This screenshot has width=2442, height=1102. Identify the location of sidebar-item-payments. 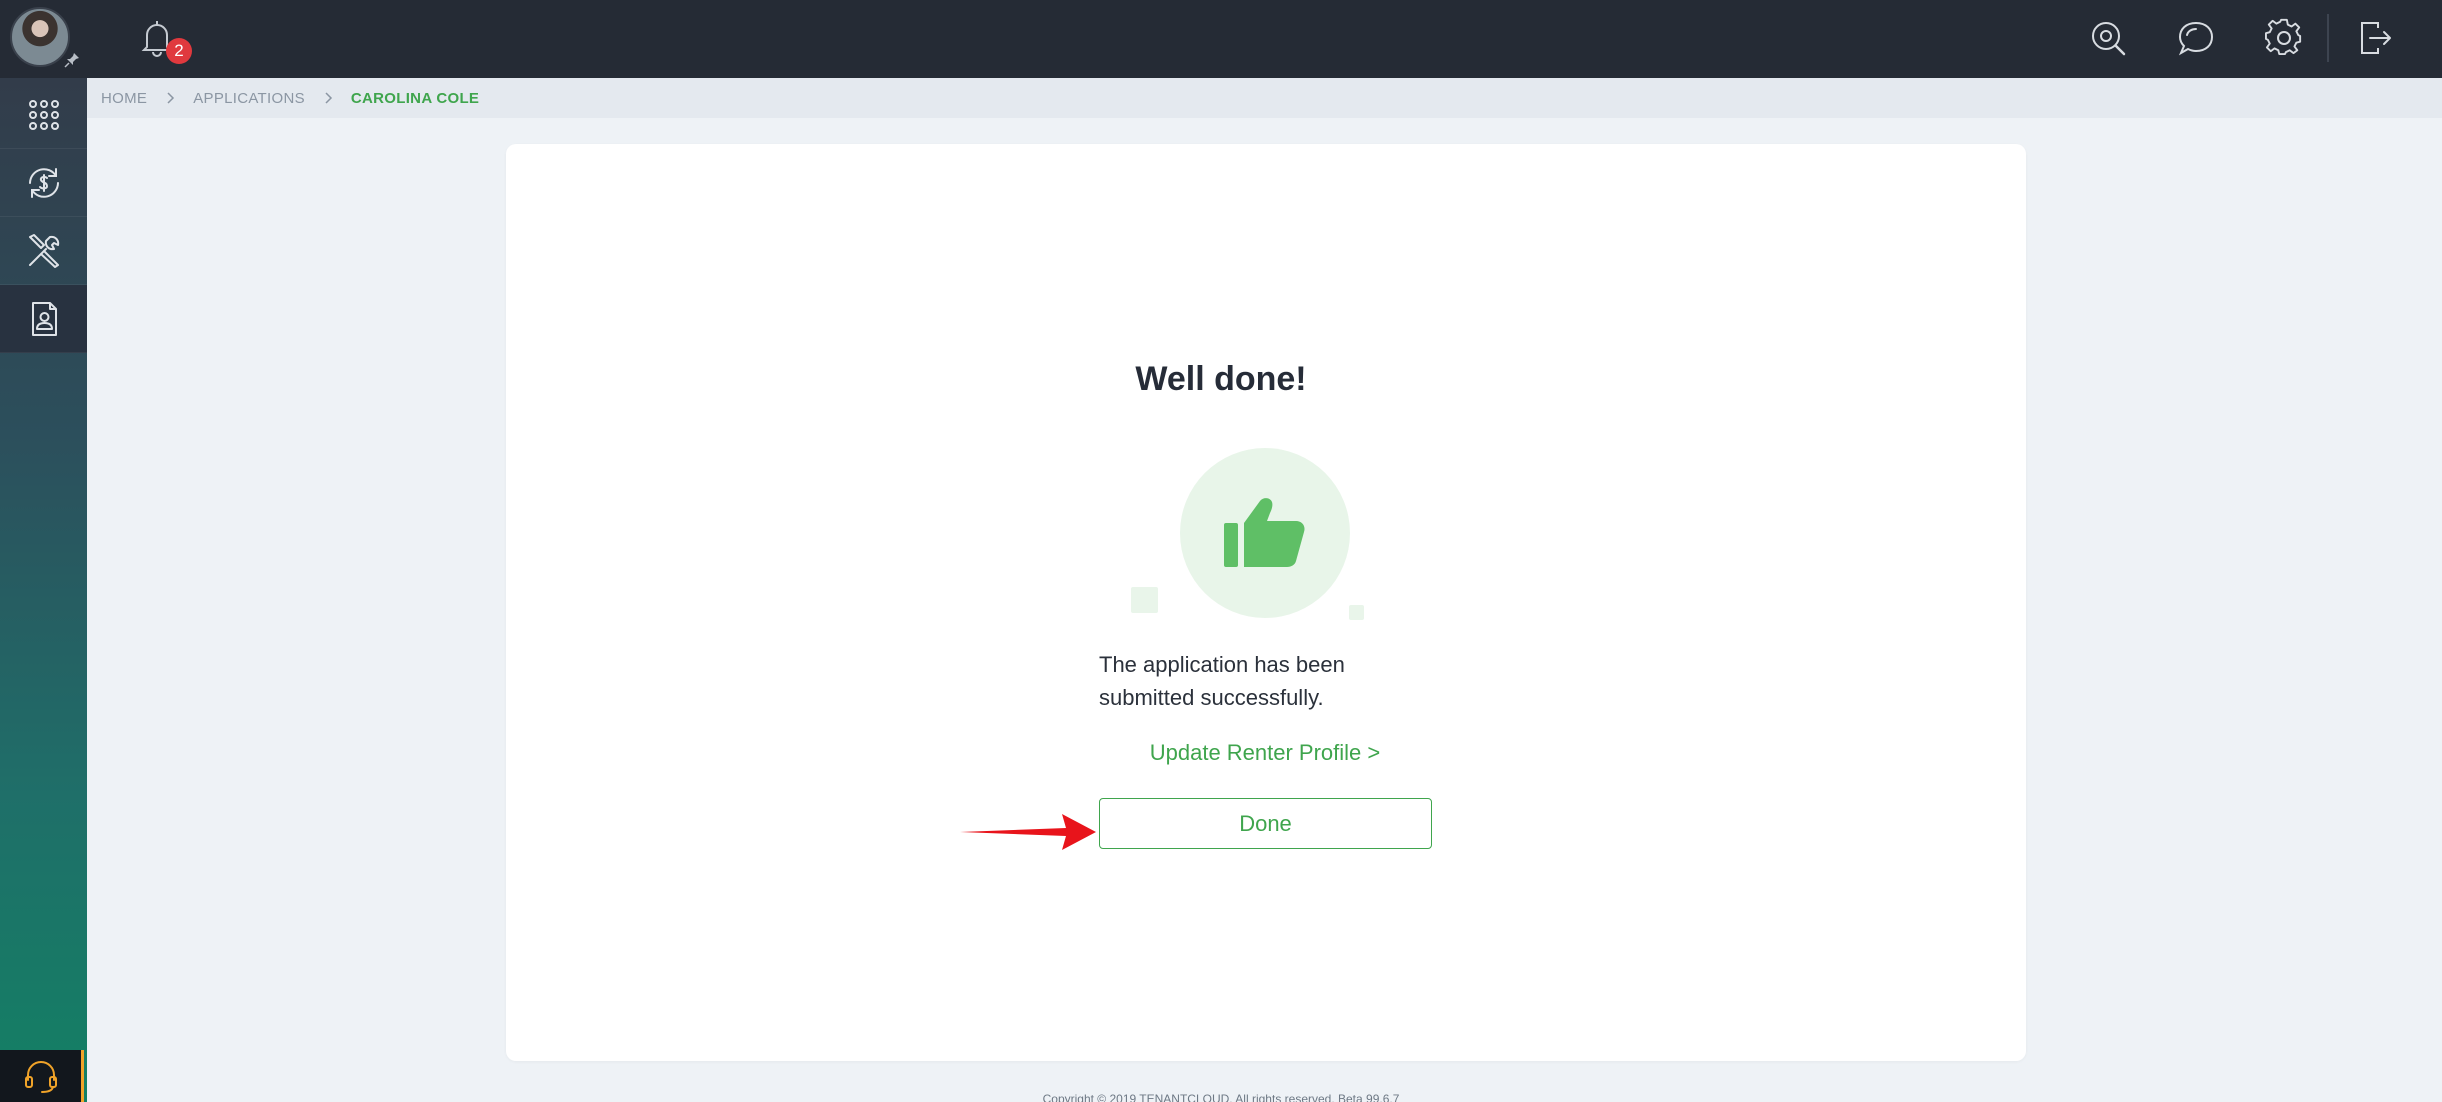
(43, 183).